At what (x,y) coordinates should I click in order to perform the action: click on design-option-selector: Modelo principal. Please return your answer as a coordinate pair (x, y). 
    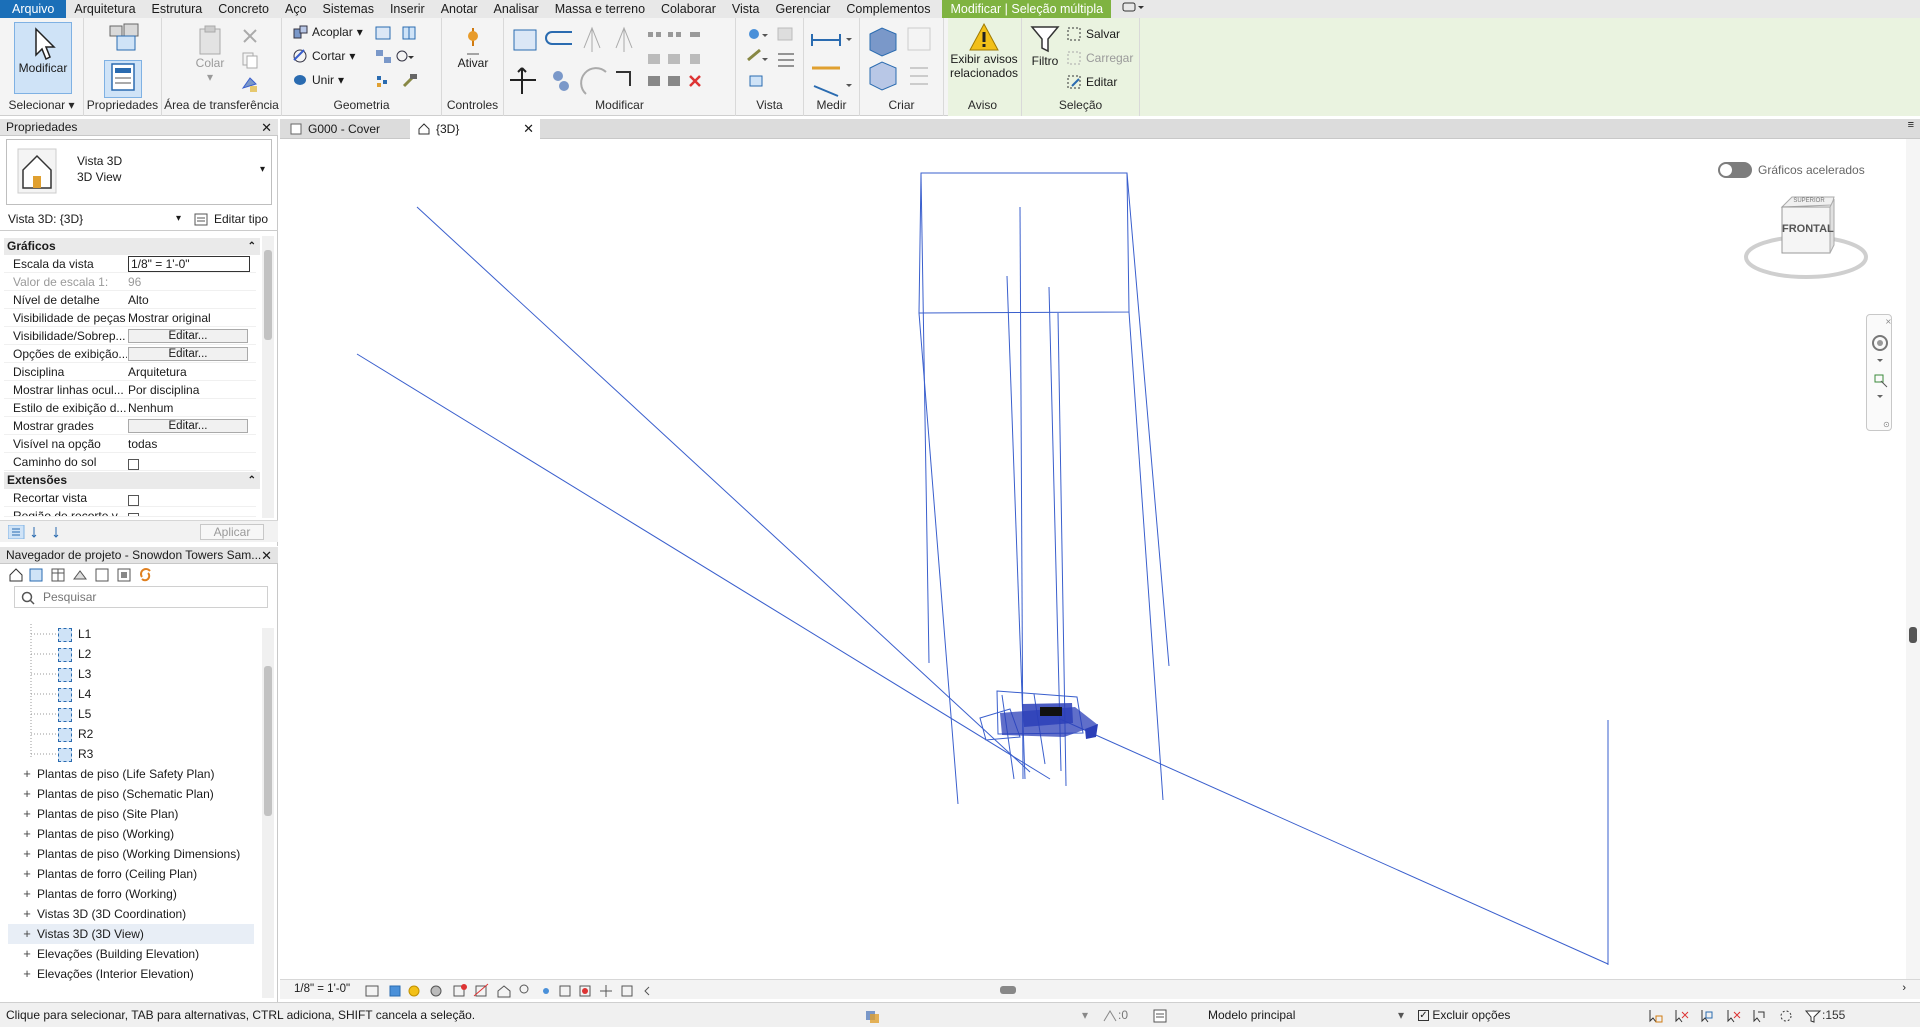
    Looking at the image, I should click on (1251, 1015).